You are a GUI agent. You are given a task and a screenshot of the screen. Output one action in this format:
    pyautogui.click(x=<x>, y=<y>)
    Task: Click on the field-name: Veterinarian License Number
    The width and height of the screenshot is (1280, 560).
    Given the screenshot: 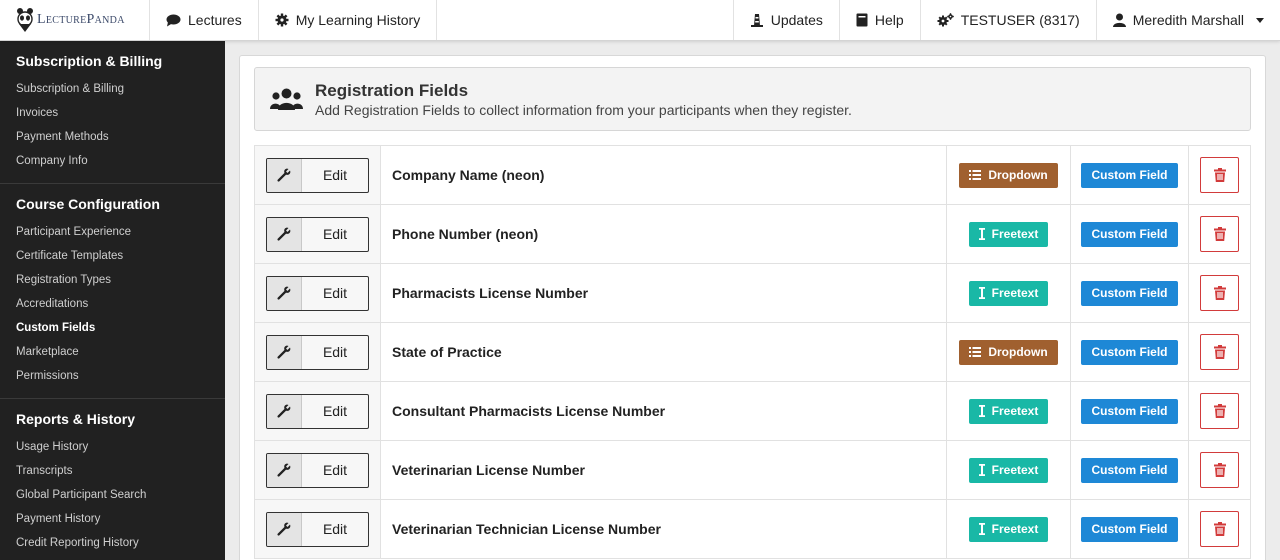 What is the action you would take?
    pyautogui.click(x=488, y=470)
    